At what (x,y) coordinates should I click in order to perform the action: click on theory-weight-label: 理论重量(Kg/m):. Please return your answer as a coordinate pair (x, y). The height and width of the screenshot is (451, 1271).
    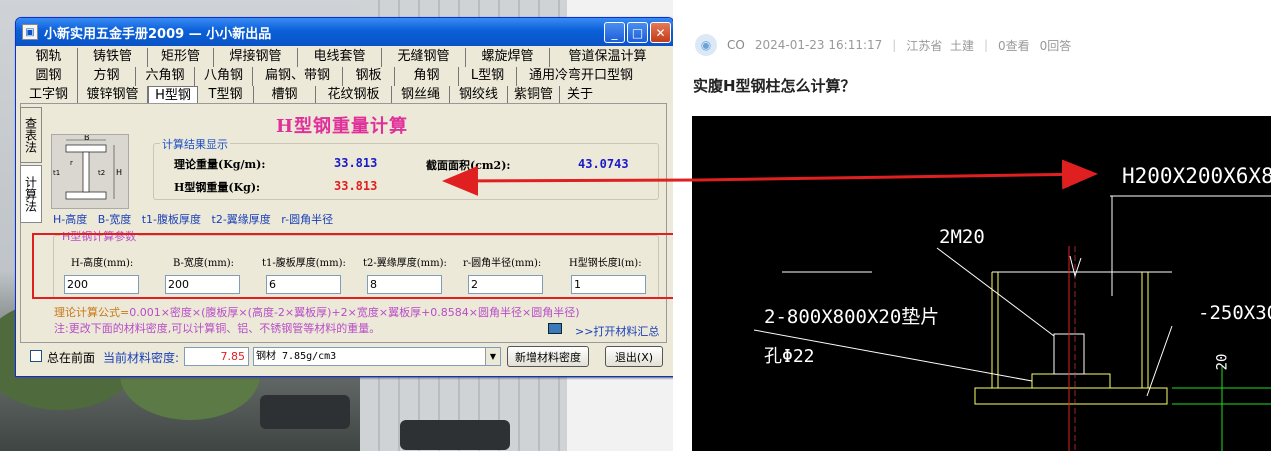
    Looking at the image, I should click on (220, 164).